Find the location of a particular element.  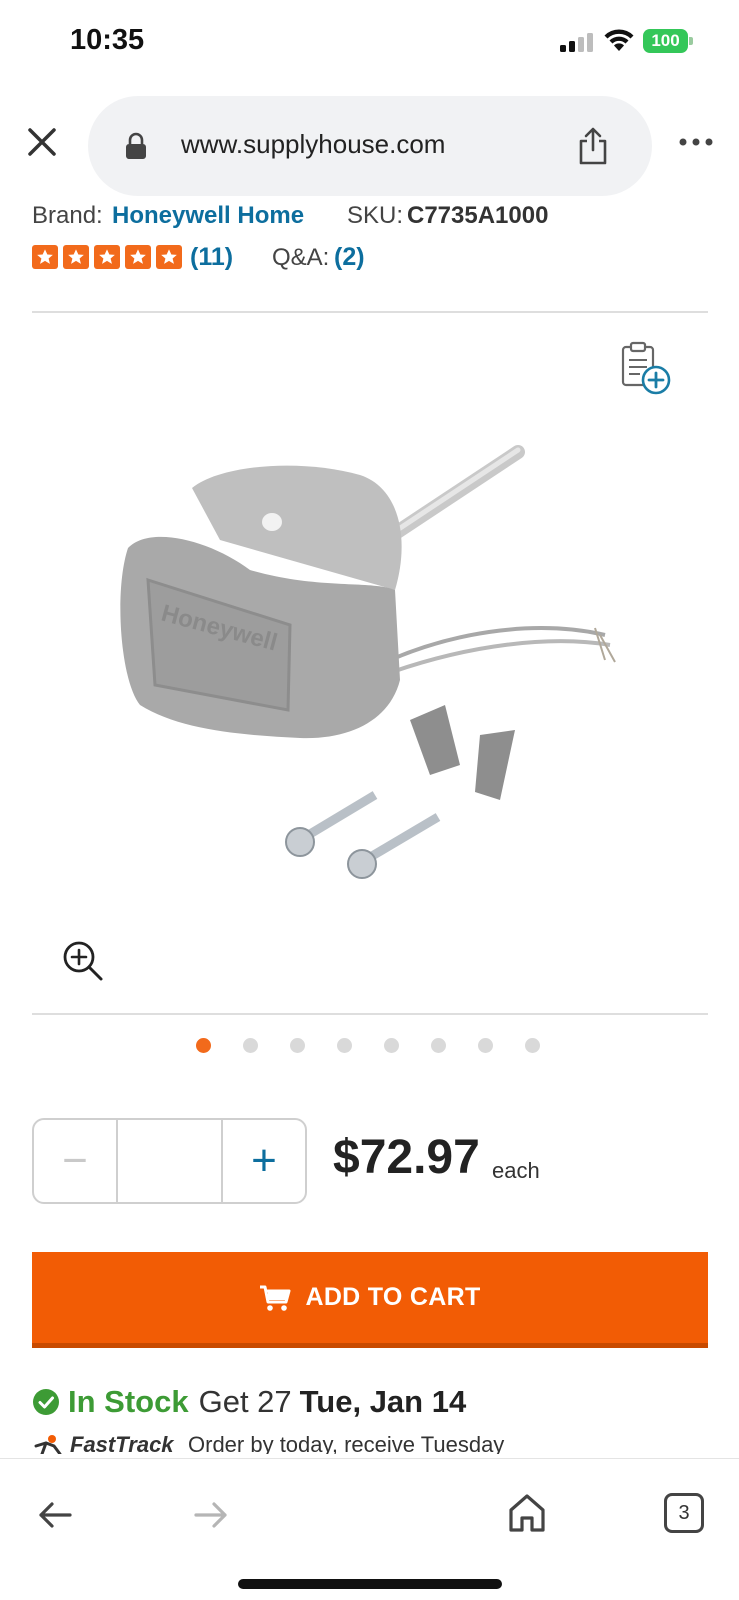

fasttrack-runner-icon is located at coordinates (48, 1444).